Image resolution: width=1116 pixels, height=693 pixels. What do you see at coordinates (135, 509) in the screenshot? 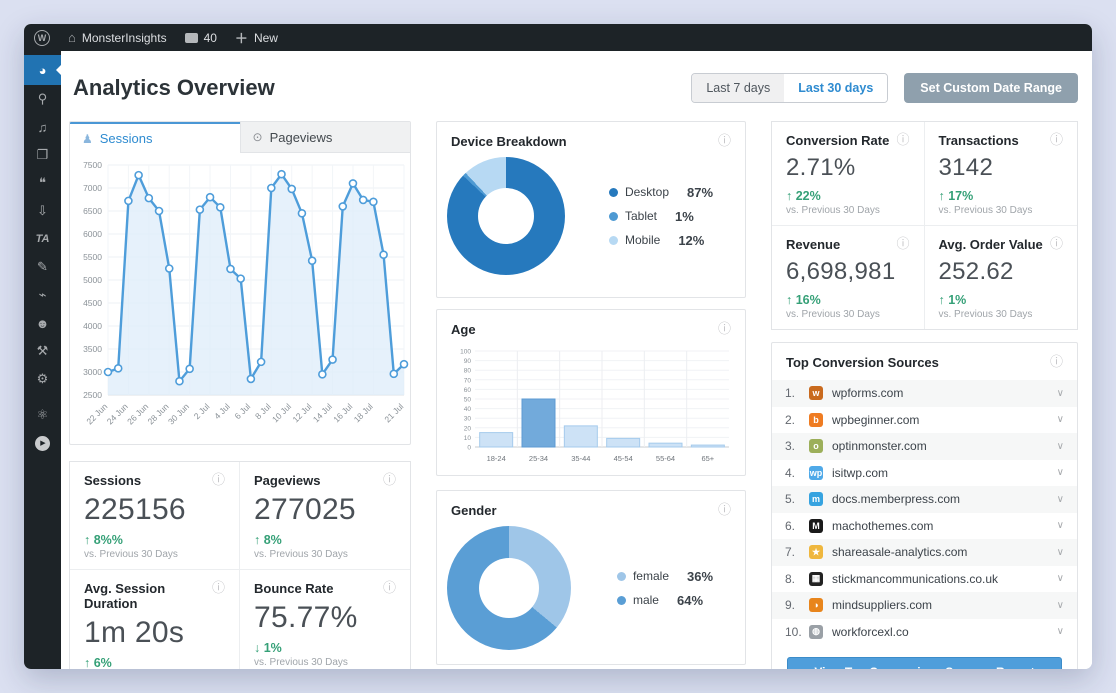
I see `metric-value: 225156` at bounding box center [135, 509].